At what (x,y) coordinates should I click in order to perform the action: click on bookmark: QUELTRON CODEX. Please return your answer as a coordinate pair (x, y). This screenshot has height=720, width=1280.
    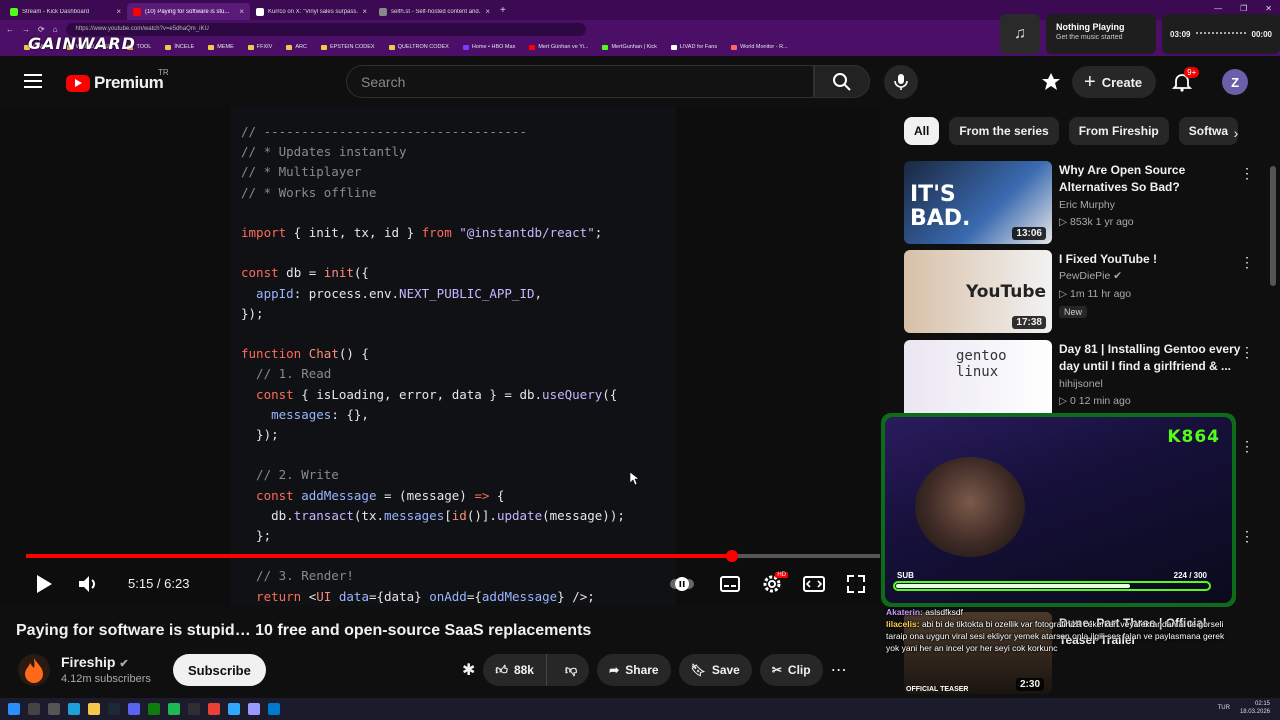
    Looking at the image, I should click on (418, 47).